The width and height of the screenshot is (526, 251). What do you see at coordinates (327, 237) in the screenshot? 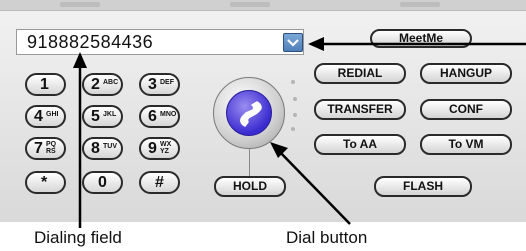
I see `dial-button-annotation: Dial button` at bounding box center [327, 237].